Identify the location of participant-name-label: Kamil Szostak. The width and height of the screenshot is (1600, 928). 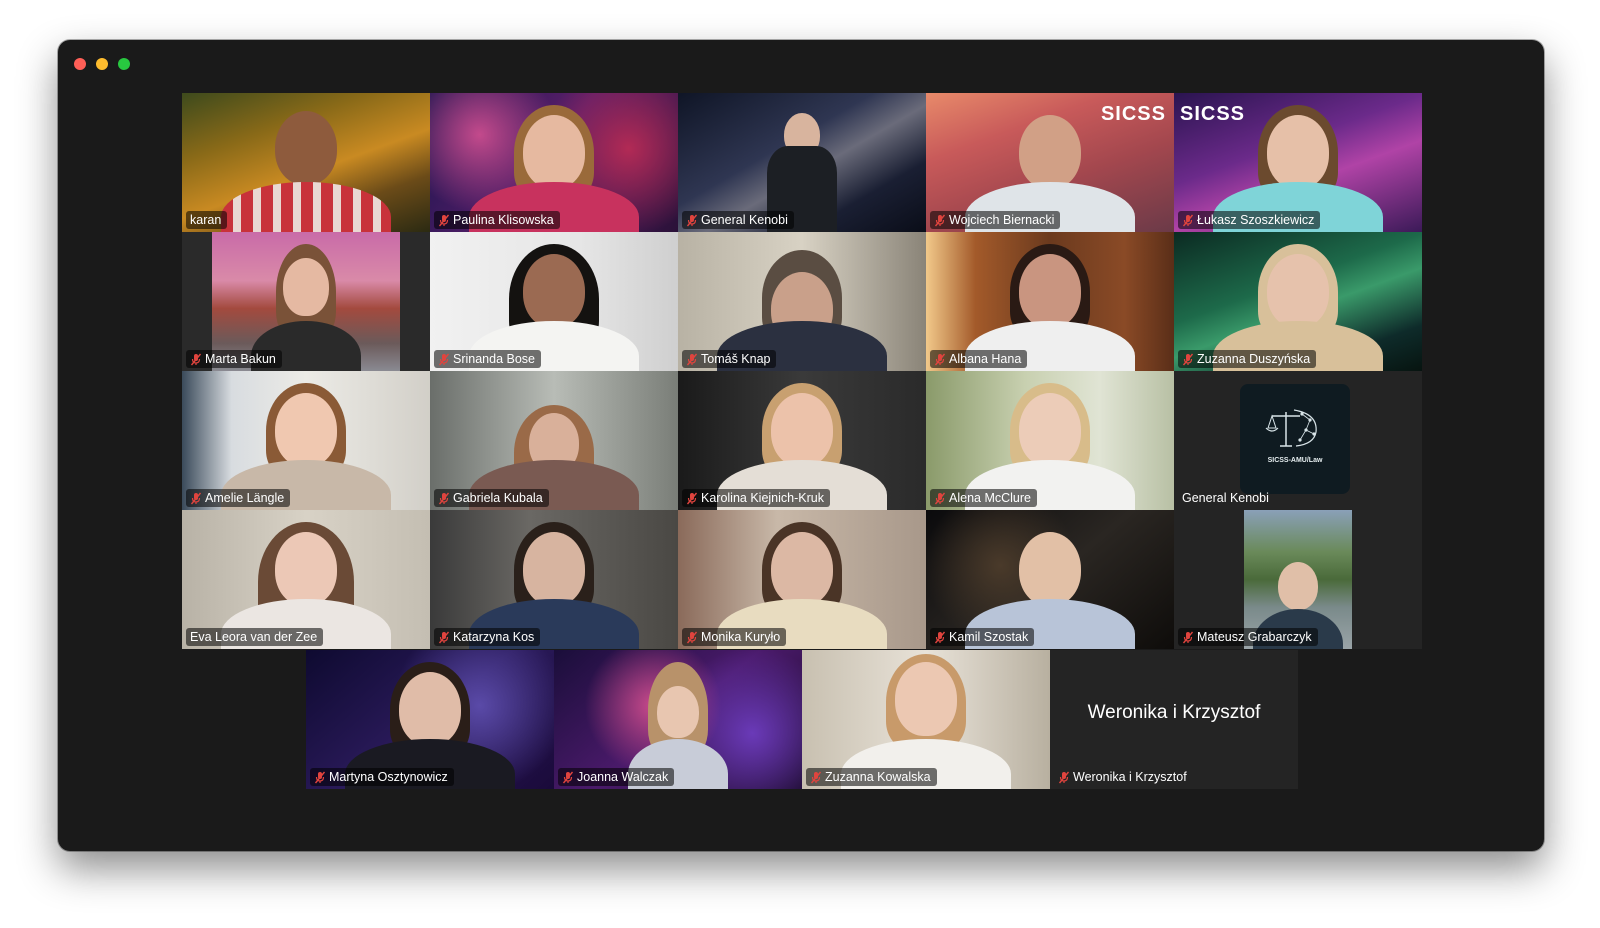
(982, 637).